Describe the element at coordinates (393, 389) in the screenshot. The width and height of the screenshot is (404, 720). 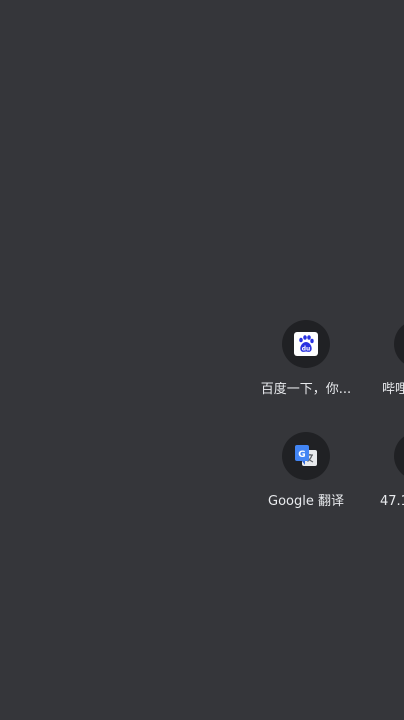
I see `shortcut-label: 哔哩哔哩` at that location.